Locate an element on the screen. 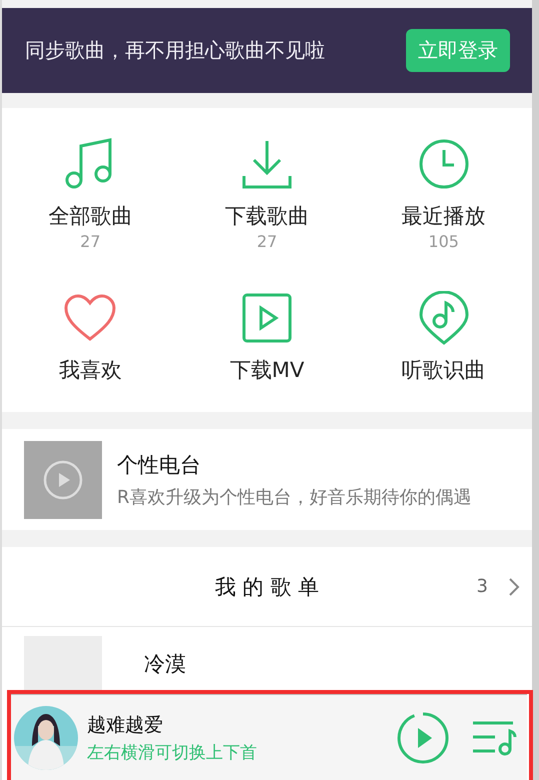 The height and width of the screenshot is (780, 539). shortcut-label: 最近播放 is located at coordinates (444, 216).